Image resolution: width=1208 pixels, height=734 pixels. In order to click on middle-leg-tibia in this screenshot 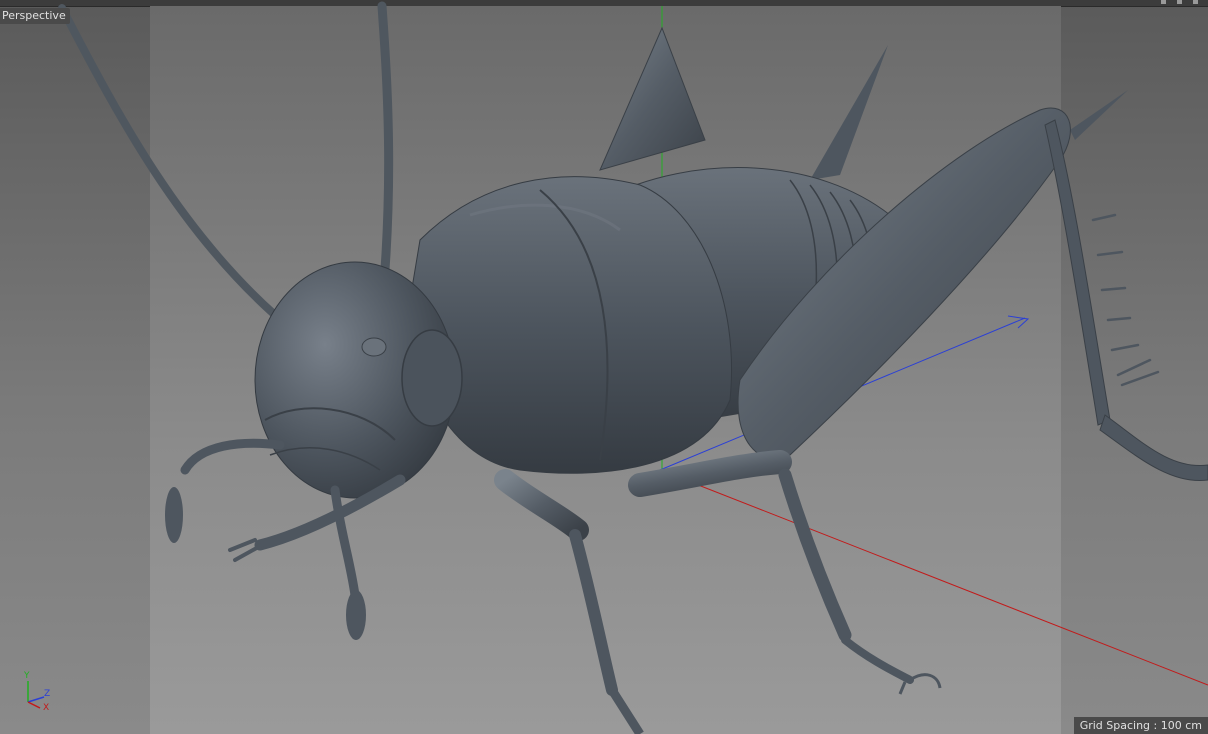, I will do `click(593, 612)`.